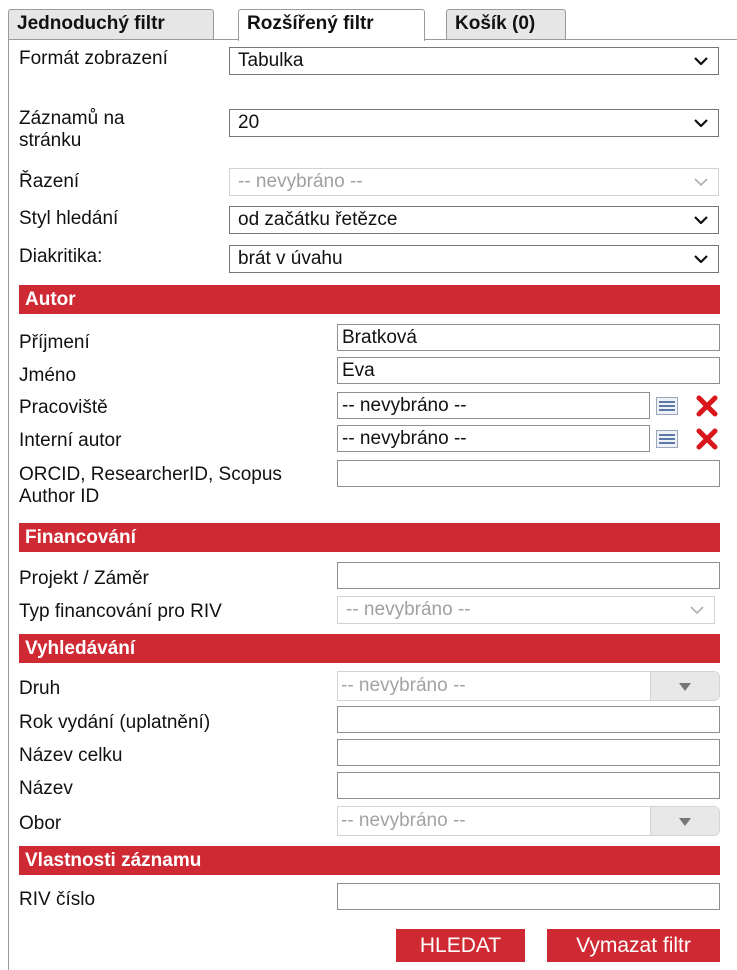  I want to click on orcid-input, so click(528, 473).